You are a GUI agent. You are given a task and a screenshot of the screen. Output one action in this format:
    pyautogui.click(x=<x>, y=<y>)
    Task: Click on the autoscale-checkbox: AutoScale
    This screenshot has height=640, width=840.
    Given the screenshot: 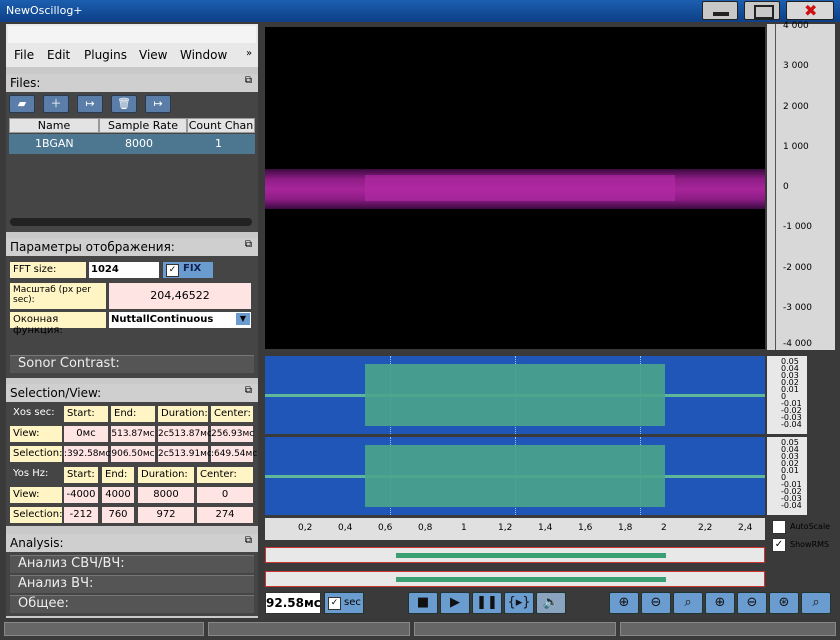 What is the action you would take?
    pyautogui.click(x=802, y=527)
    